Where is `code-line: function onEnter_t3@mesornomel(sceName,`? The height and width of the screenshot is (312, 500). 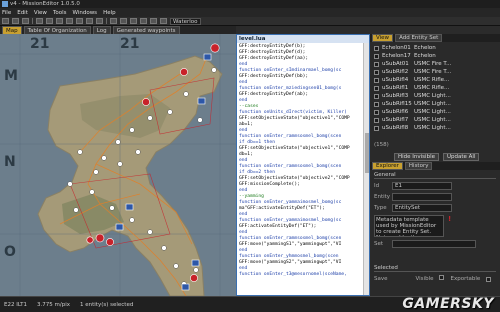 code-line: function onEnter_t3@mesornomel(sceName, is located at coordinates (300, 275).